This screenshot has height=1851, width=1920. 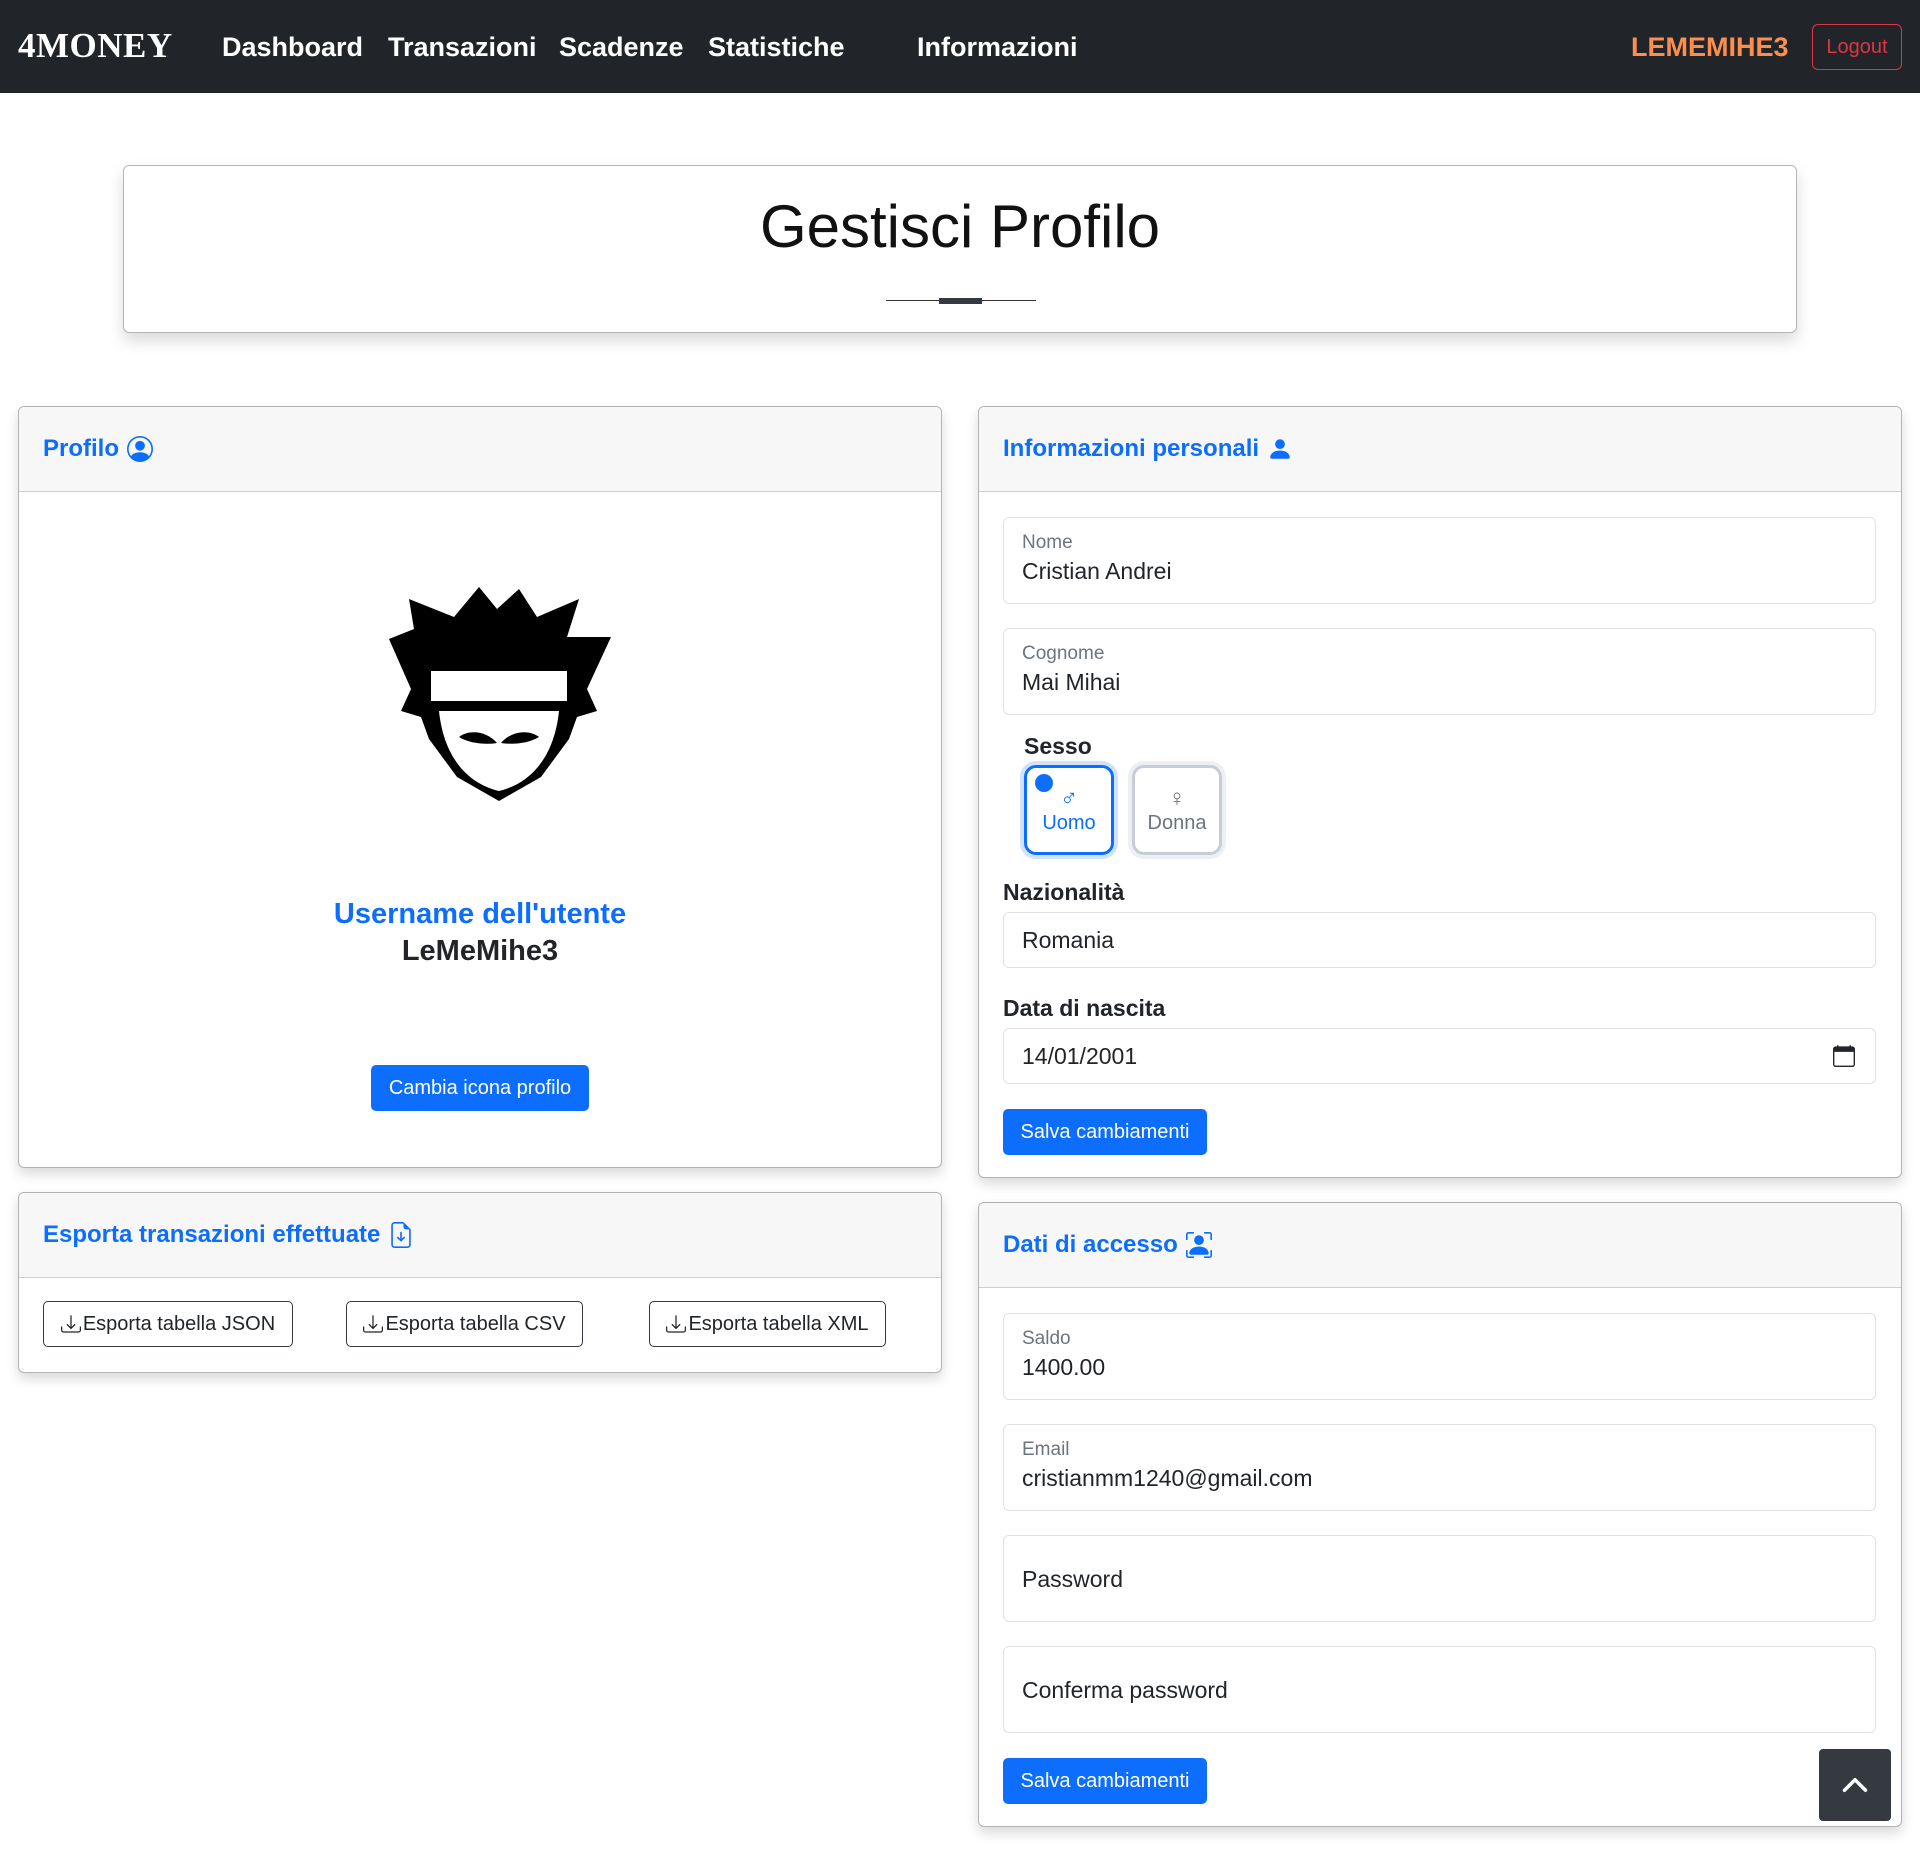 What do you see at coordinates (1177, 798) in the screenshot?
I see `female-symbol-icon: ♀` at bounding box center [1177, 798].